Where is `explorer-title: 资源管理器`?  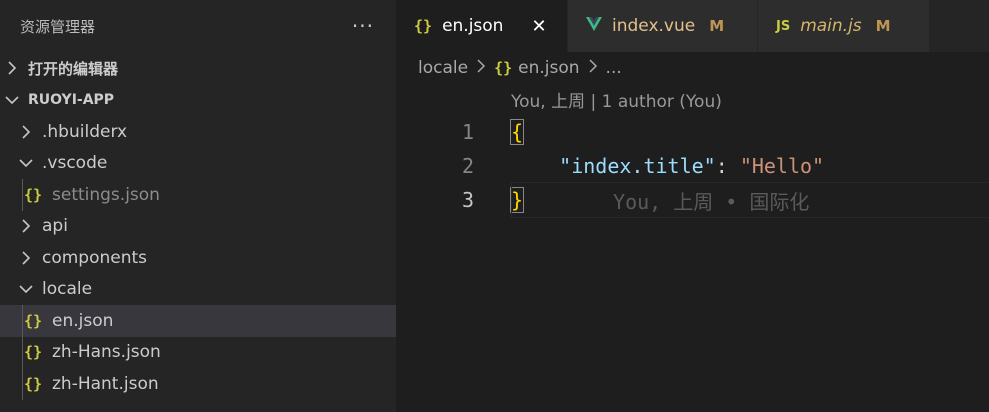 explorer-title: 资源管理器 is located at coordinates (58, 26).